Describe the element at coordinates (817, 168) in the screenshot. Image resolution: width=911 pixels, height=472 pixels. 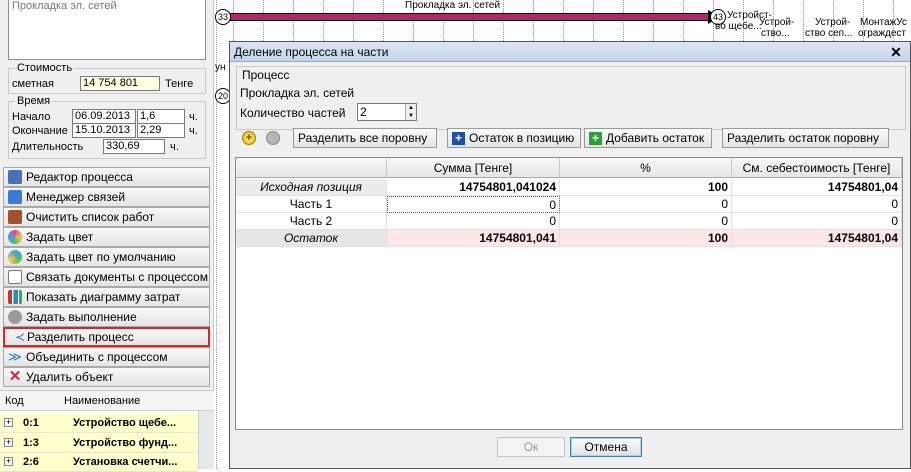
I see `table-header-cost: См. себестоимость [Тенге]` at that location.